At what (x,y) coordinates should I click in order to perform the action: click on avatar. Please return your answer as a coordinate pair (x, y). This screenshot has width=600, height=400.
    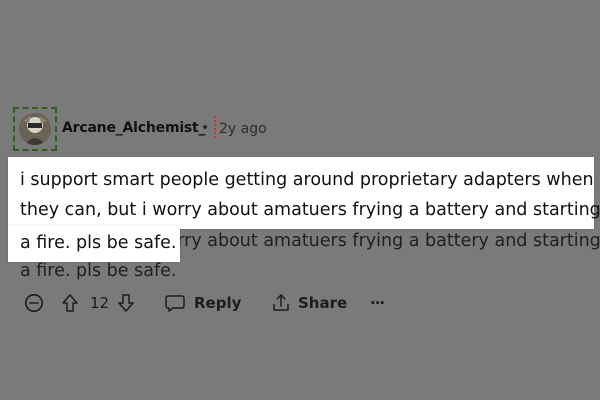
    Looking at the image, I should click on (35, 129).